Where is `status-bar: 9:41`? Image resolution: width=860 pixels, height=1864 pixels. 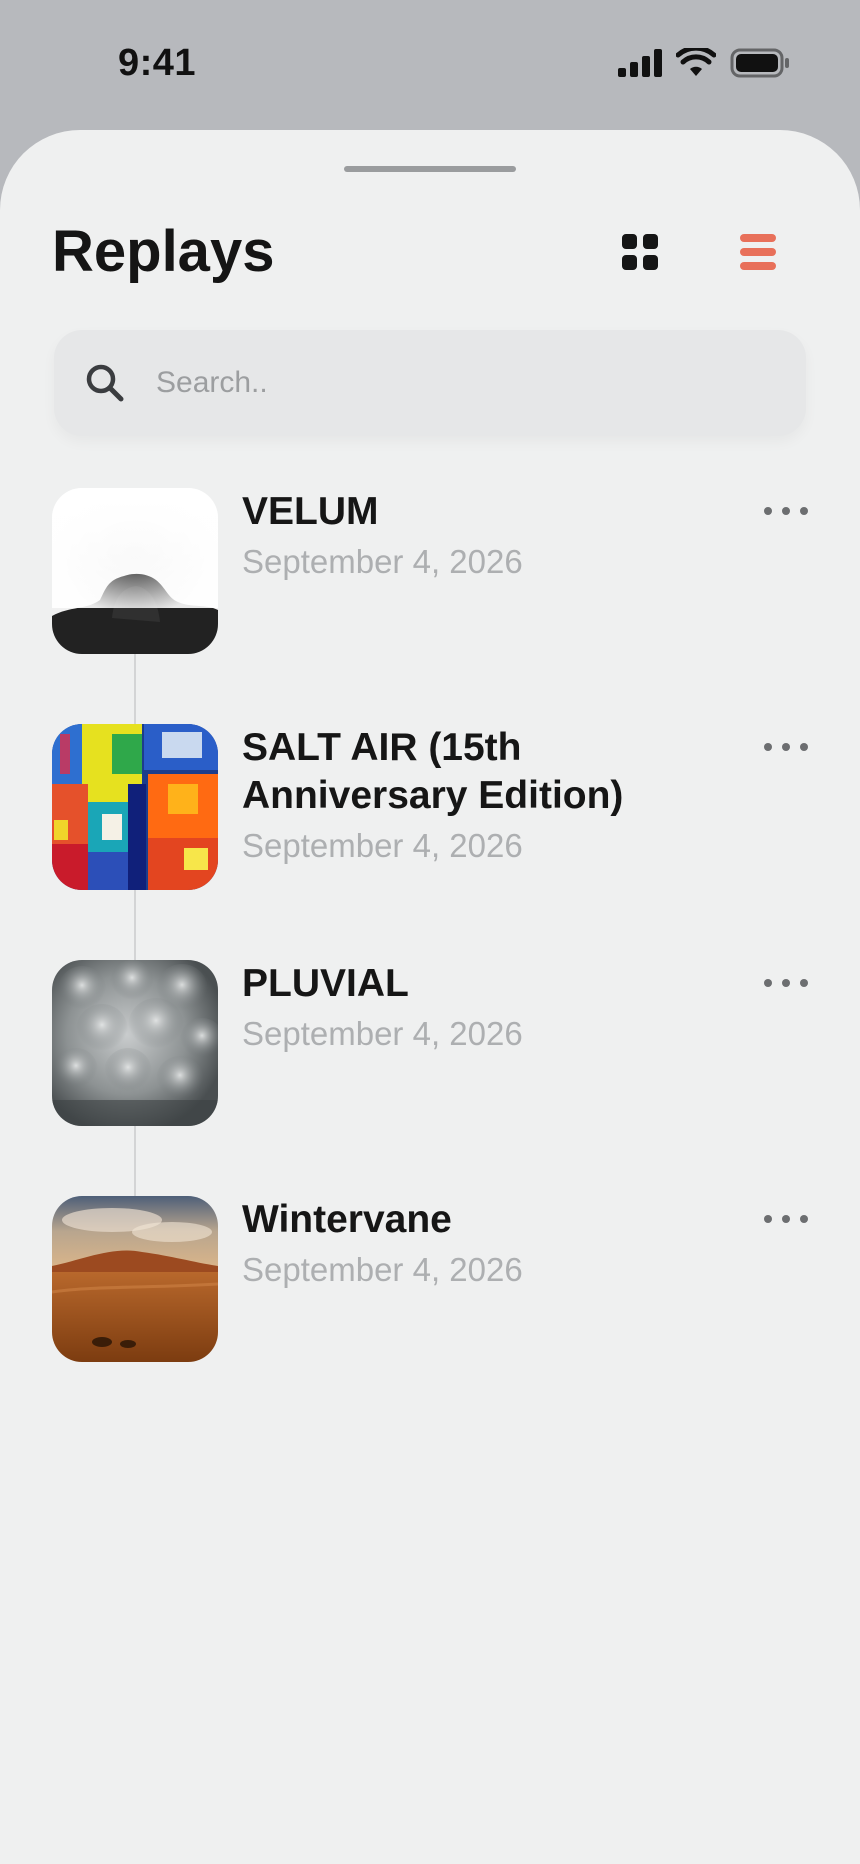
status-bar: 9:41 is located at coordinates (430, 65).